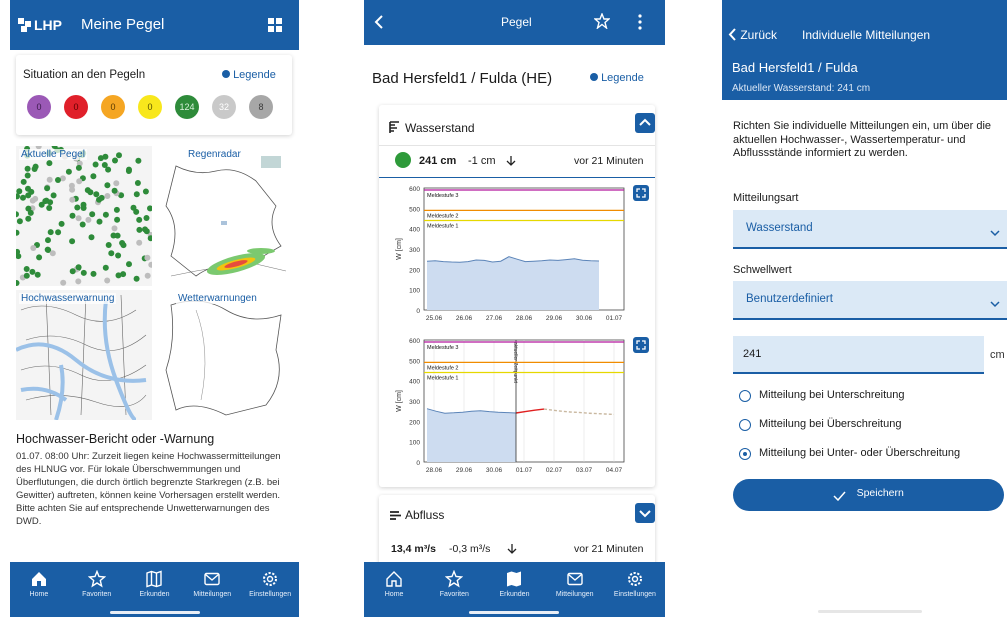 This screenshot has width=1007, height=617. What do you see at coordinates (217, 298) in the screenshot?
I see `map-title: Wetterwarnungen` at bounding box center [217, 298].